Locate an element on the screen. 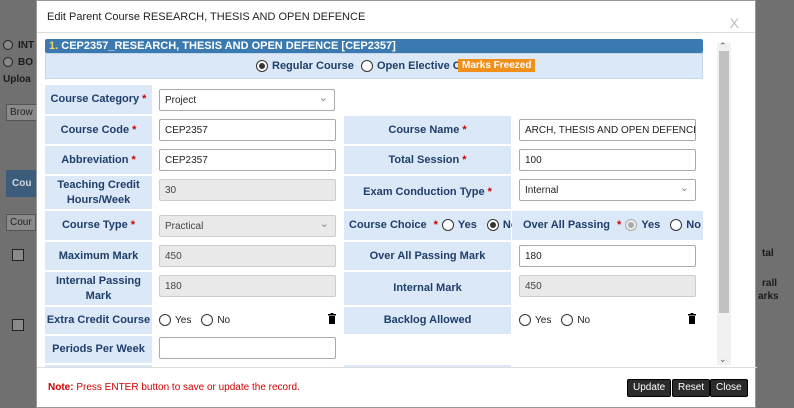 Image resolution: width=794 pixels, height=408 pixels. internal-mark-label: Internal Mark is located at coordinates (427, 289).